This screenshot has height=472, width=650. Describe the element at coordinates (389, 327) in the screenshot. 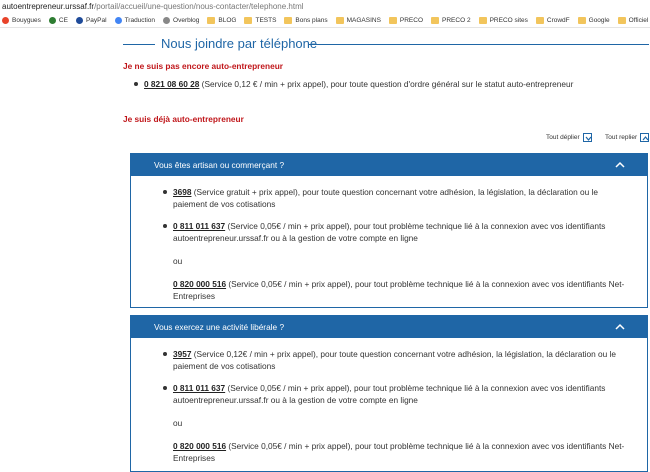

I see `accordion-header-liberal: Vous exercez une activité libérale ?` at that location.